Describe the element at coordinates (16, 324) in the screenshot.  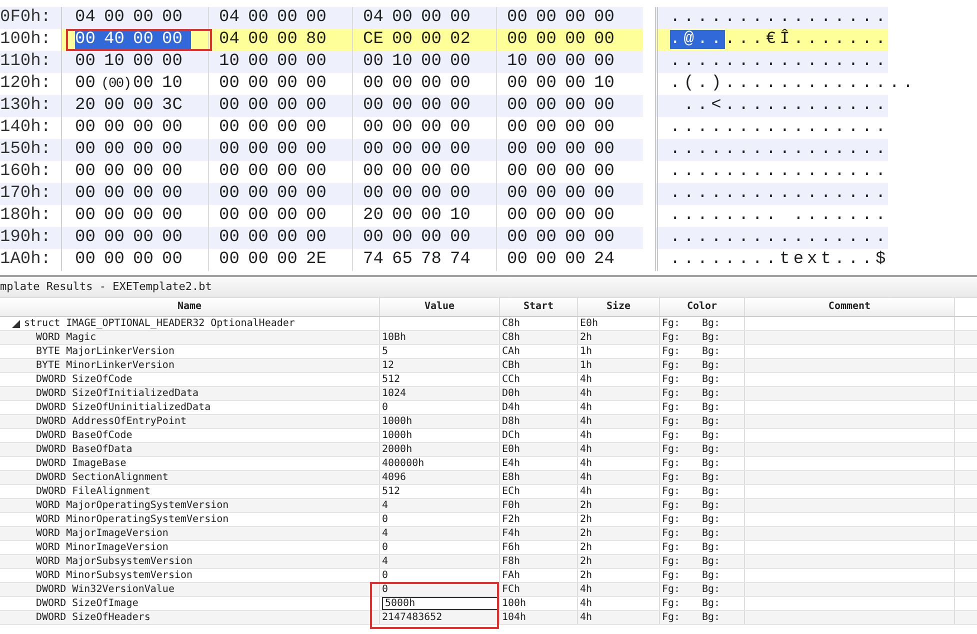
I see `collapse-icon` at that location.